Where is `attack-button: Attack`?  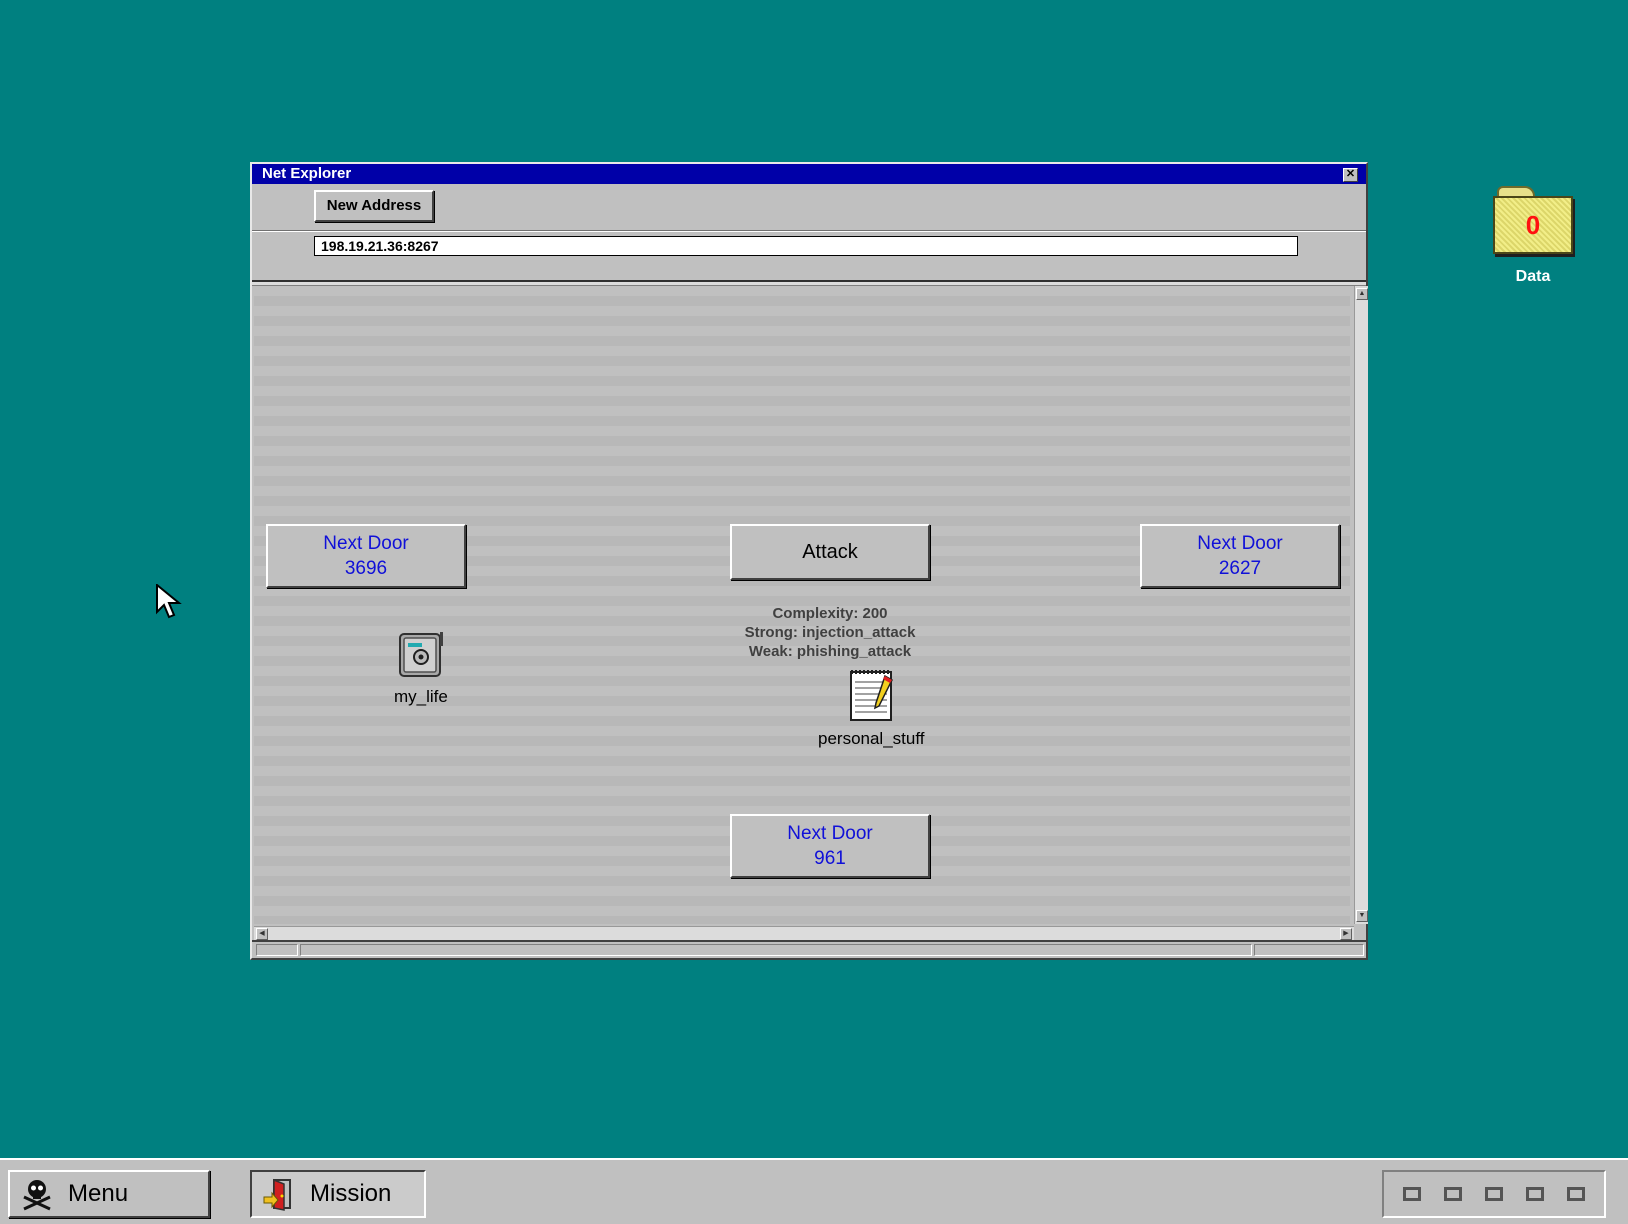
attack-button: Attack is located at coordinates (830, 552).